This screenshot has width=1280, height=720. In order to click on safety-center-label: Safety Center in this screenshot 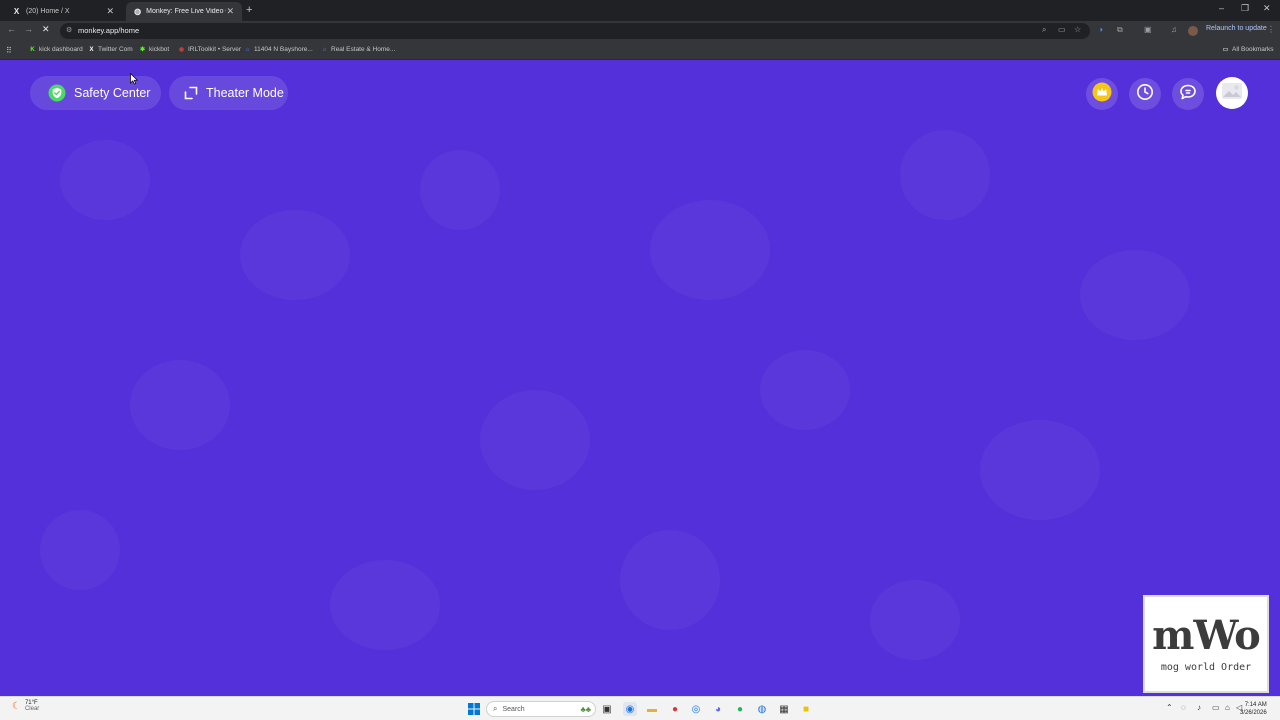, I will do `click(112, 93)`.